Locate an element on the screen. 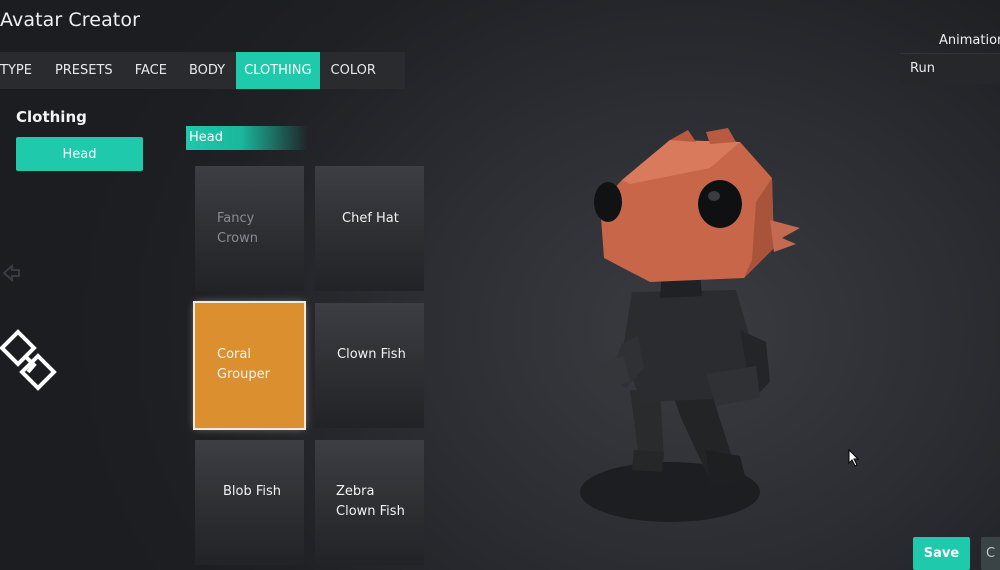 Image resolution: width=1000 pixels, height=570 pixels. item-card-zebra-clown-fish: Zebra Clown Fish is located at coordinates (369, 502).